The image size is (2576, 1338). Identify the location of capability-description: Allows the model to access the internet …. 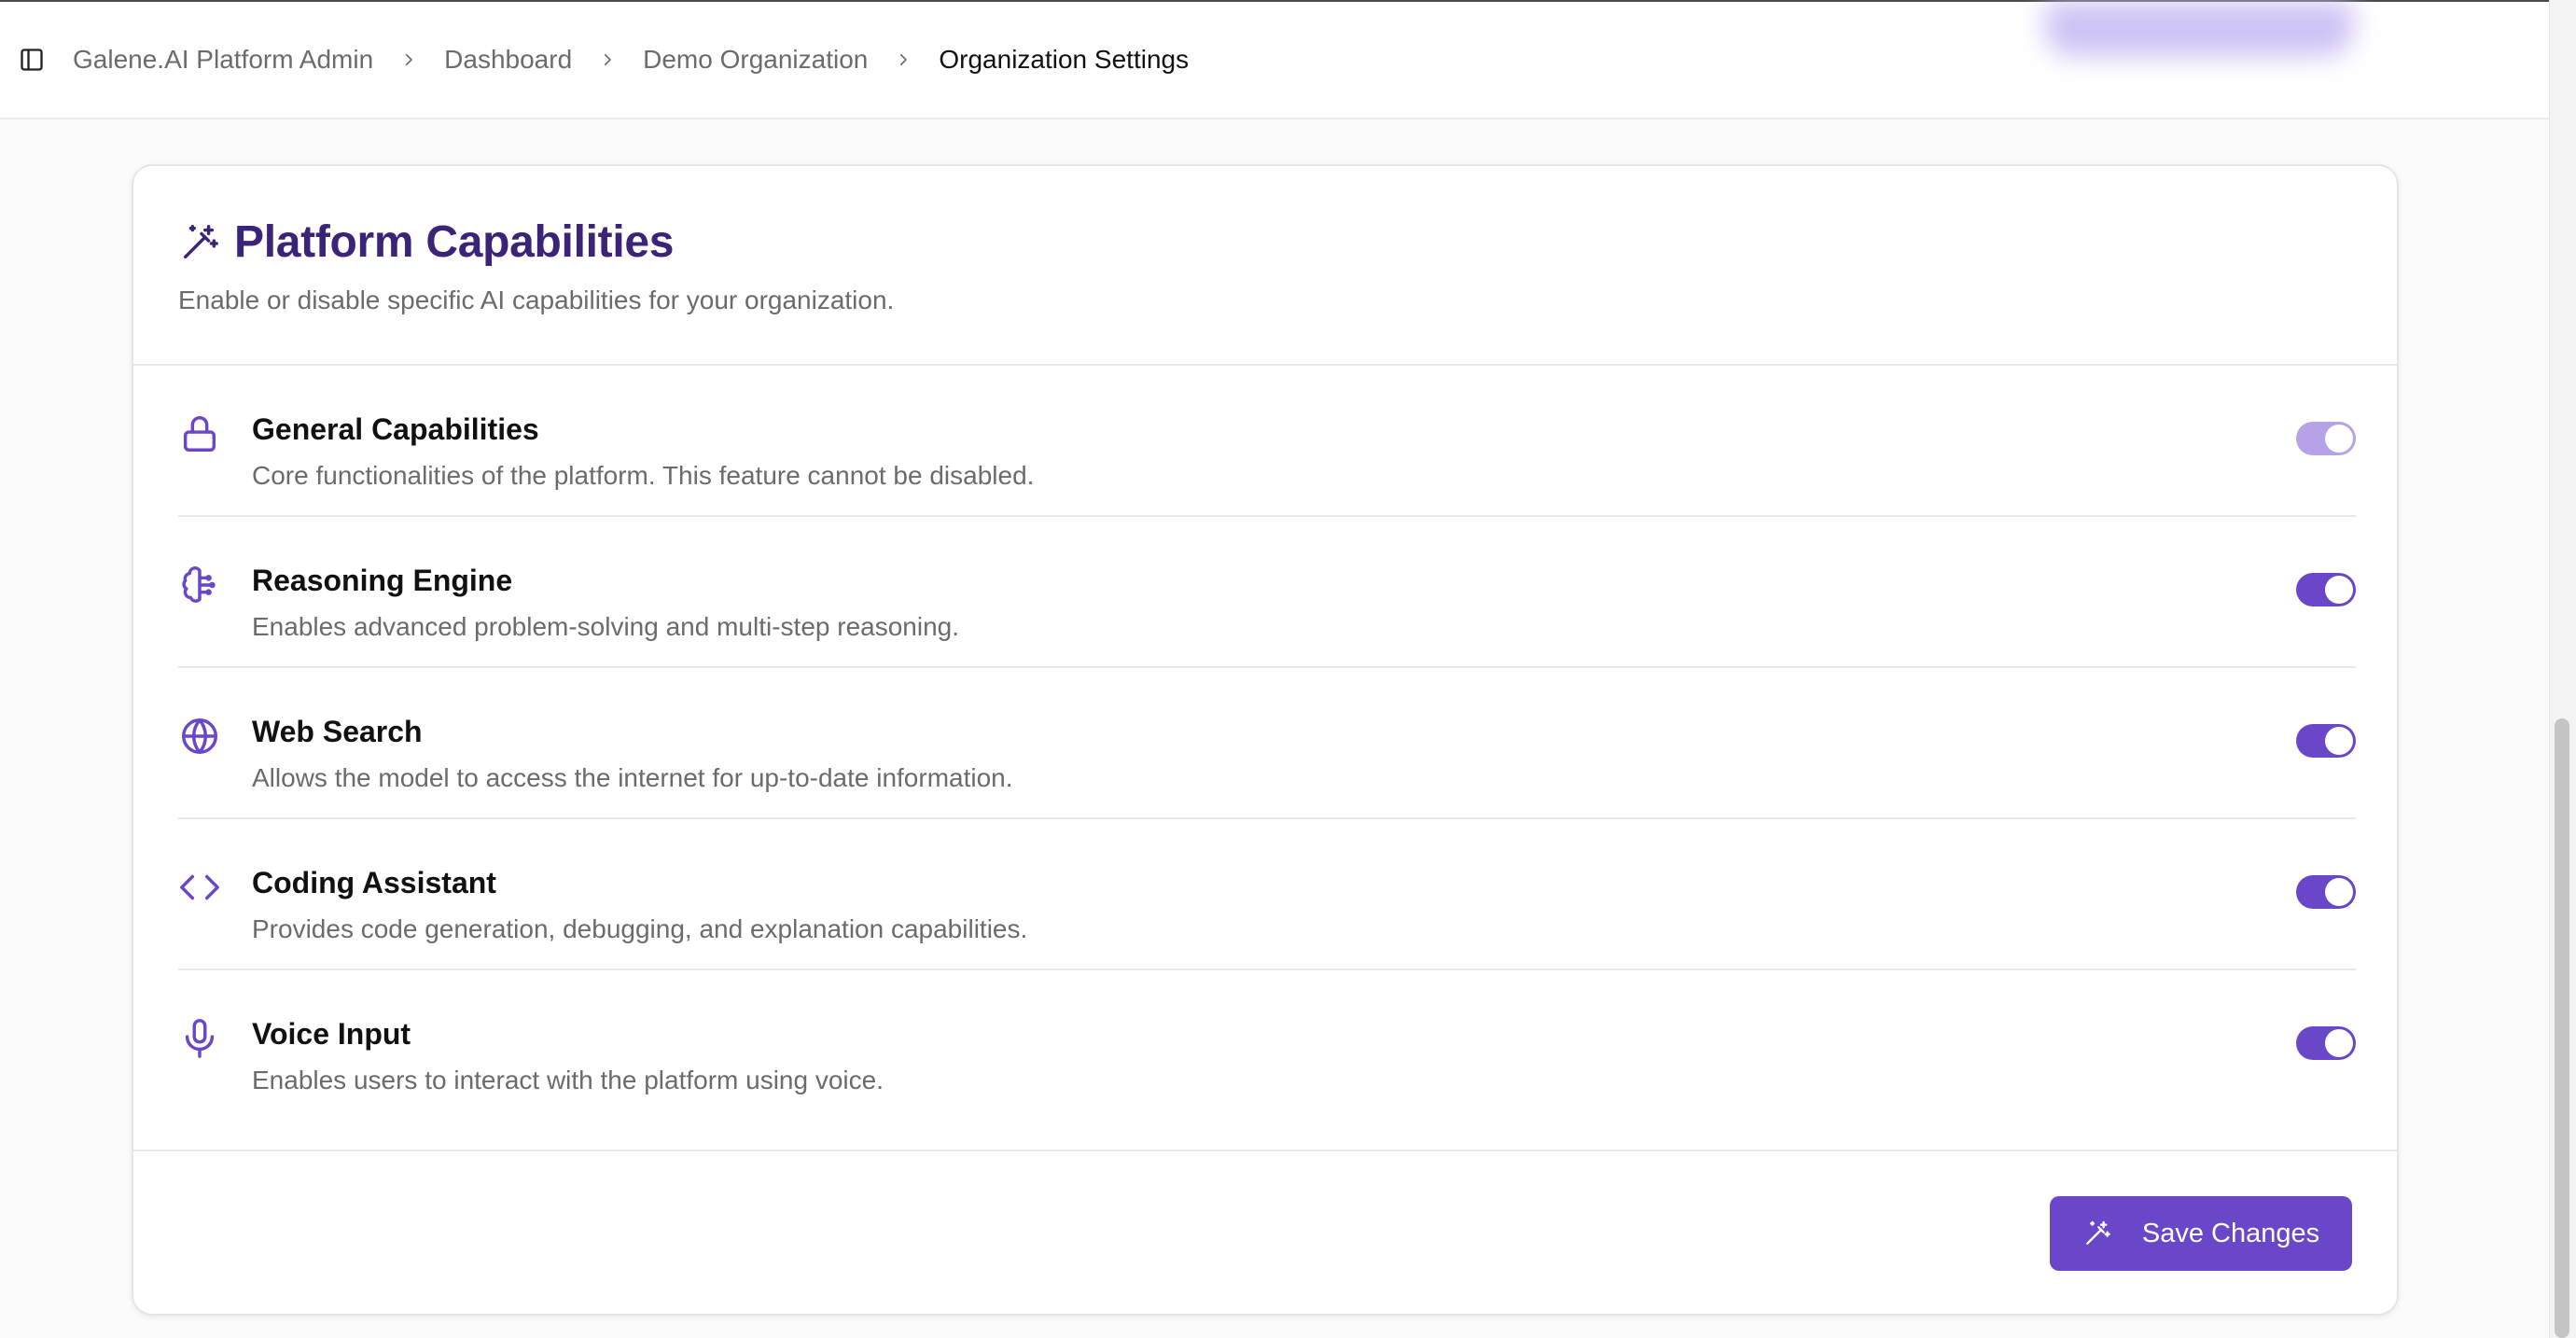
(632, 777).